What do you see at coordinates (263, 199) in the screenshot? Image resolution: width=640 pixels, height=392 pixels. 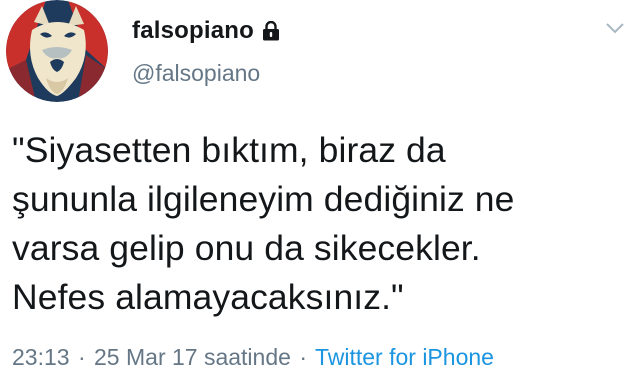 I see `tweet-text-line: şununla ilgileneyim dediğiniz ne` at bounding box center [263, 199].